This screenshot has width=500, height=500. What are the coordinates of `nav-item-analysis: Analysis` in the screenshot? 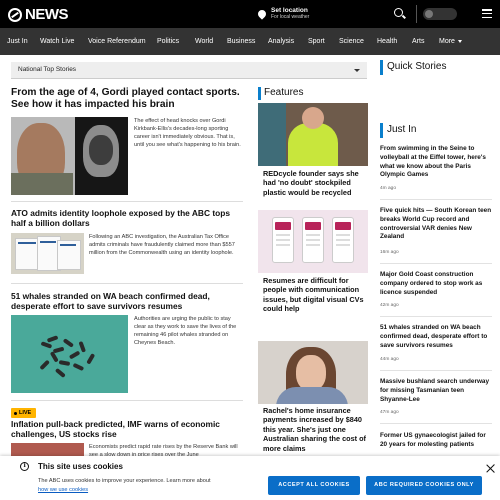 It's located at (281, 41).